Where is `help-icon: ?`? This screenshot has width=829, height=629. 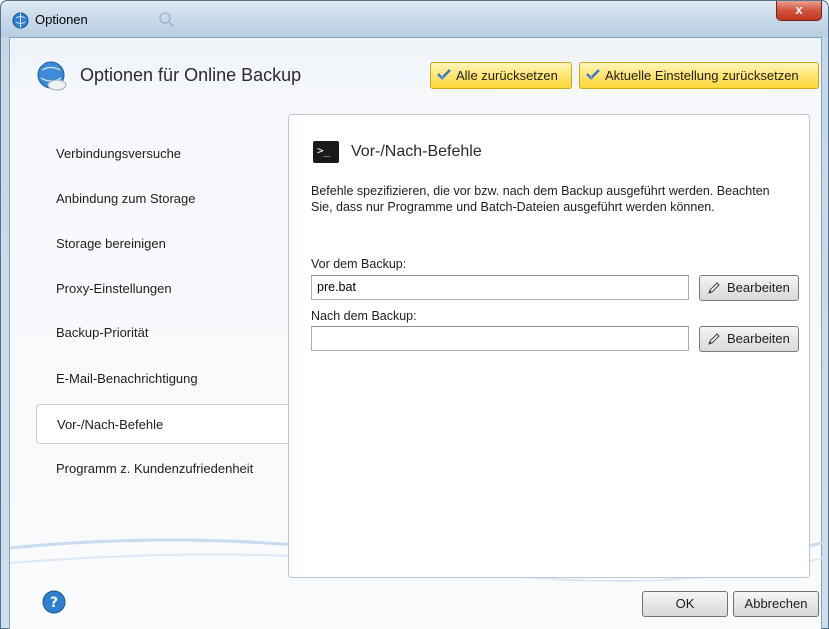 help-icon: ? is located at coordinates (54, 602).